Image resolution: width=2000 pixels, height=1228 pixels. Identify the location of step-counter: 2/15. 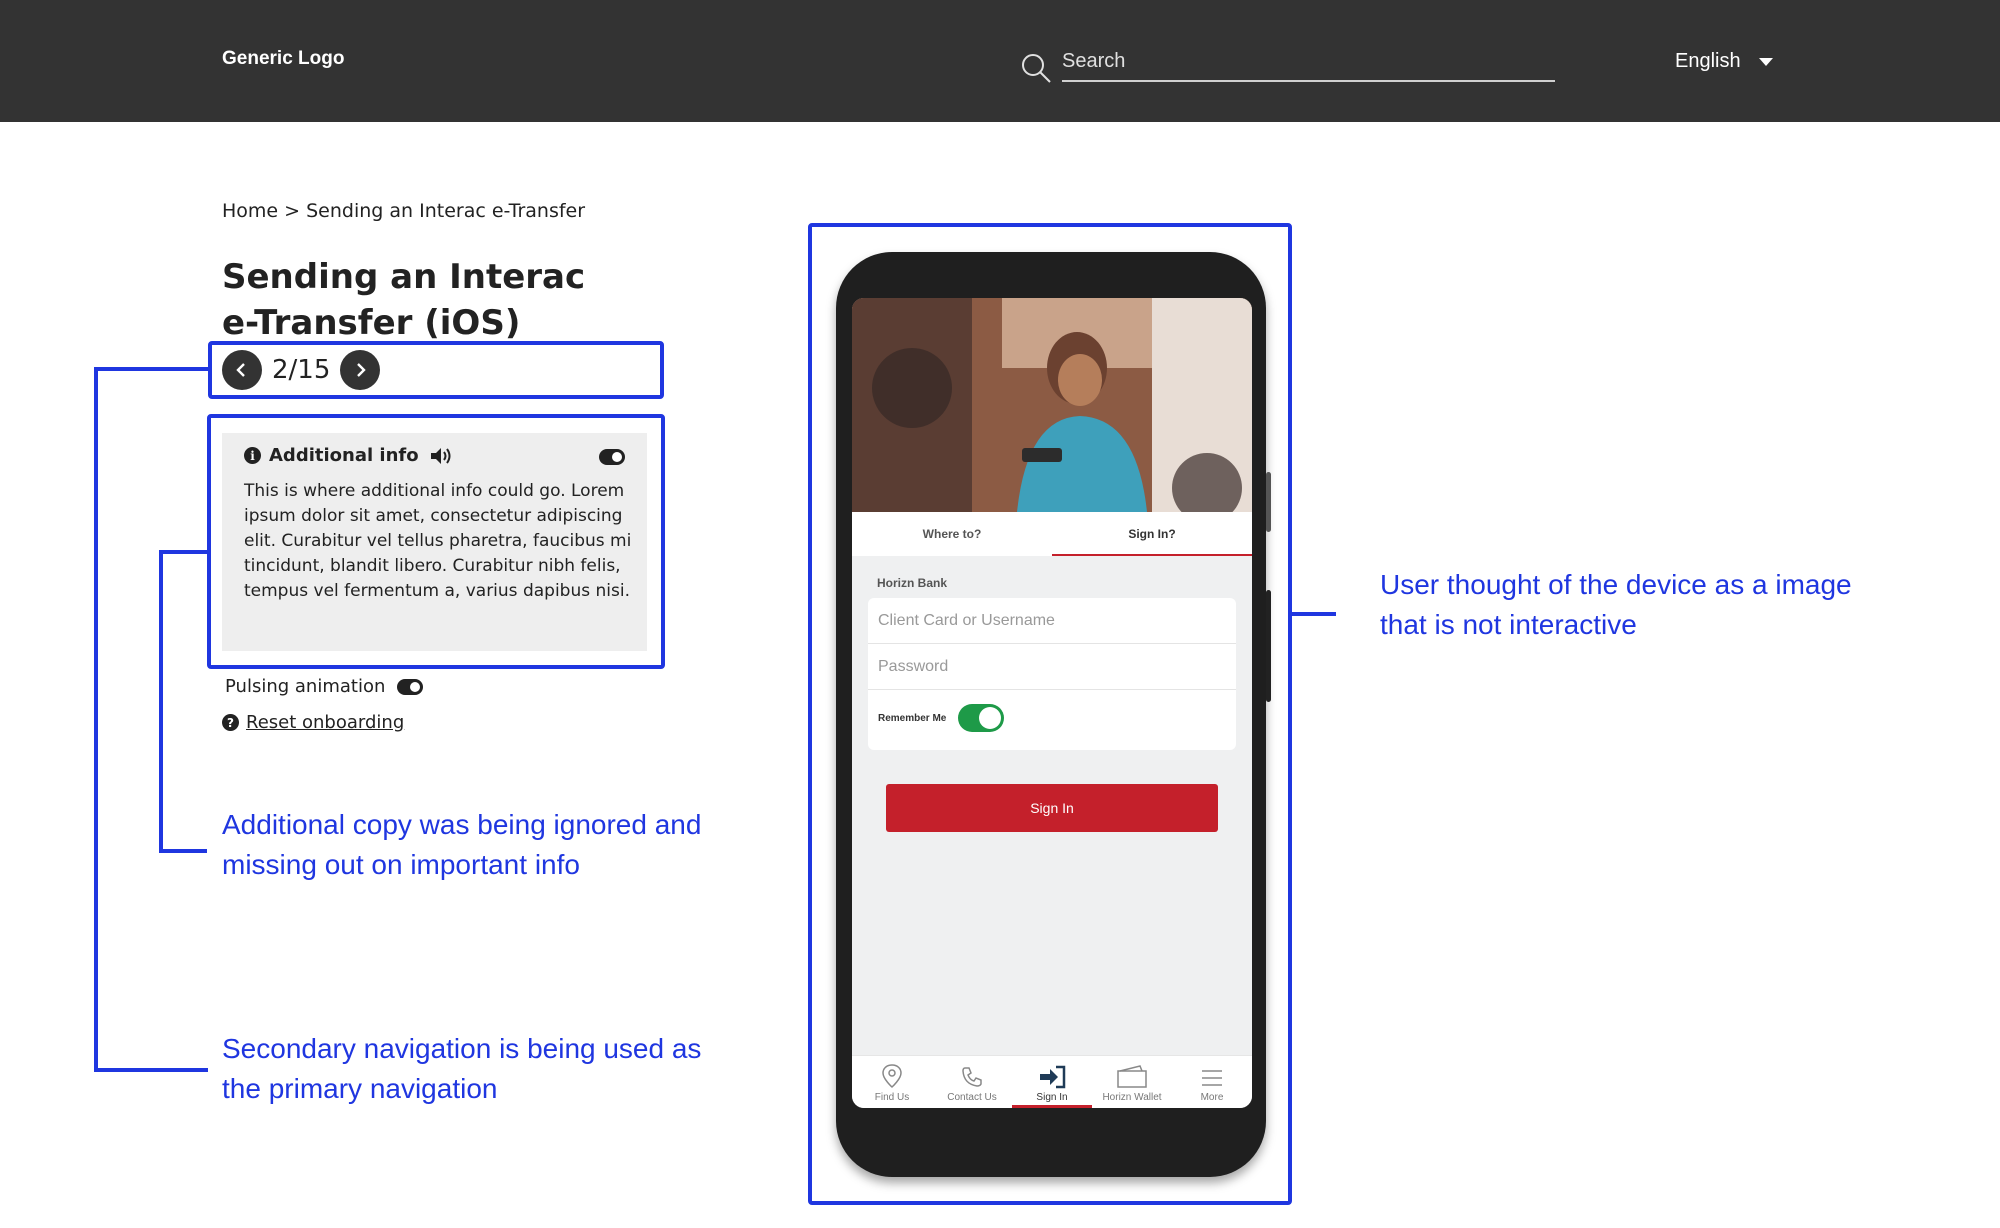
(301, 370).